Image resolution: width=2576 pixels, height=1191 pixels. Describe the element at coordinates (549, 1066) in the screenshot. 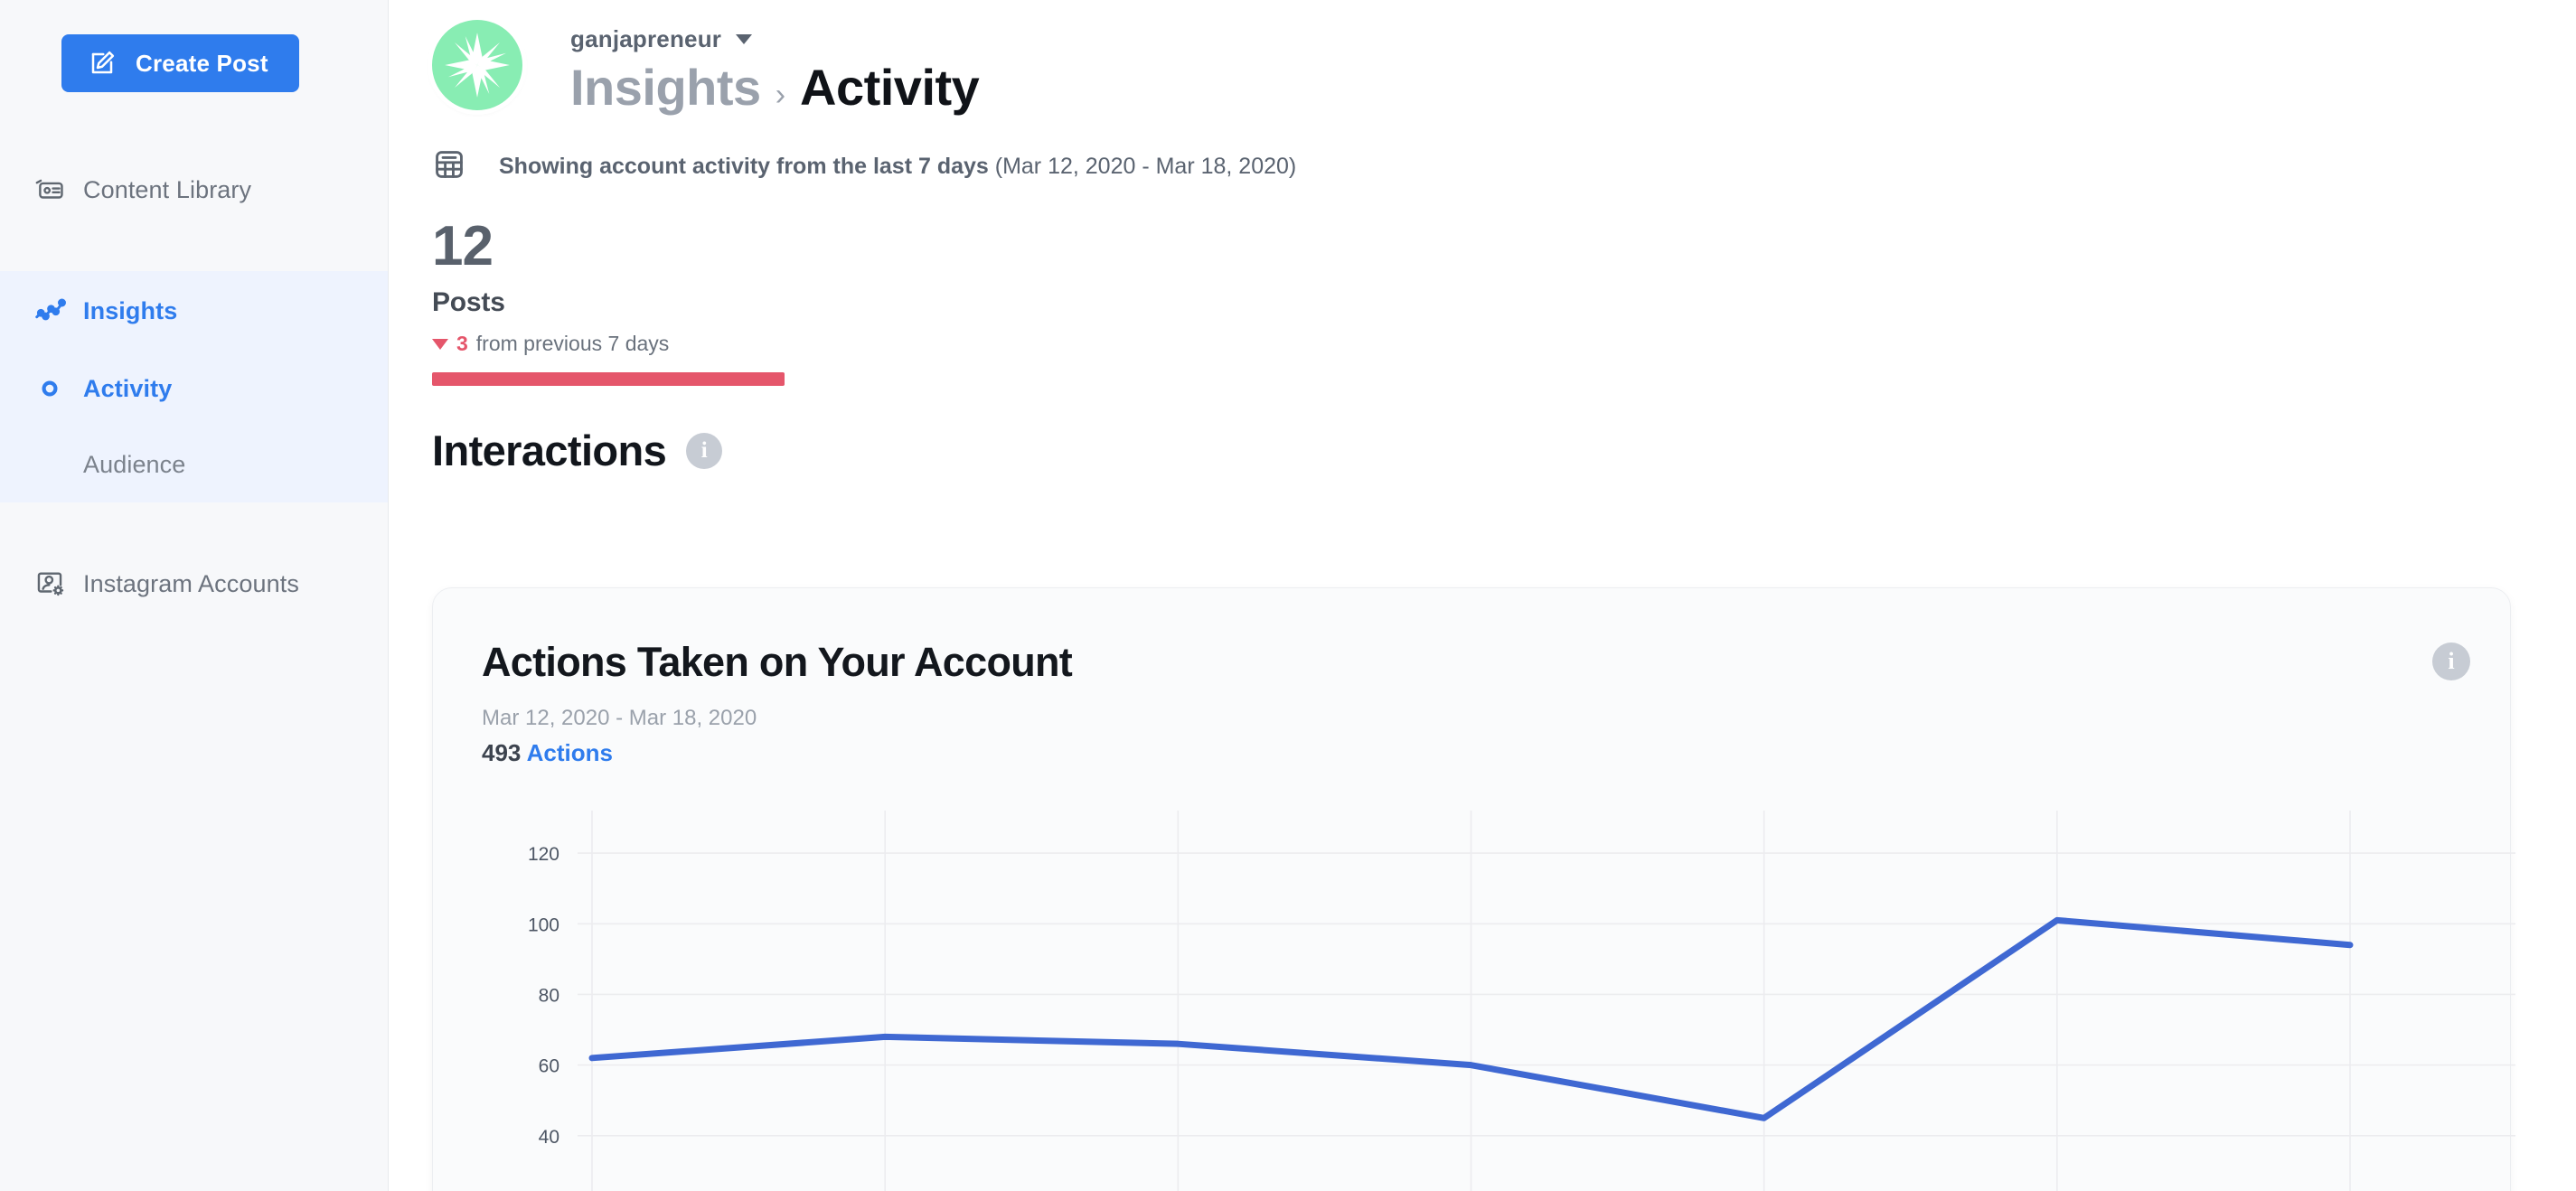

I see `y-axis-tick-label: 60` at that location.